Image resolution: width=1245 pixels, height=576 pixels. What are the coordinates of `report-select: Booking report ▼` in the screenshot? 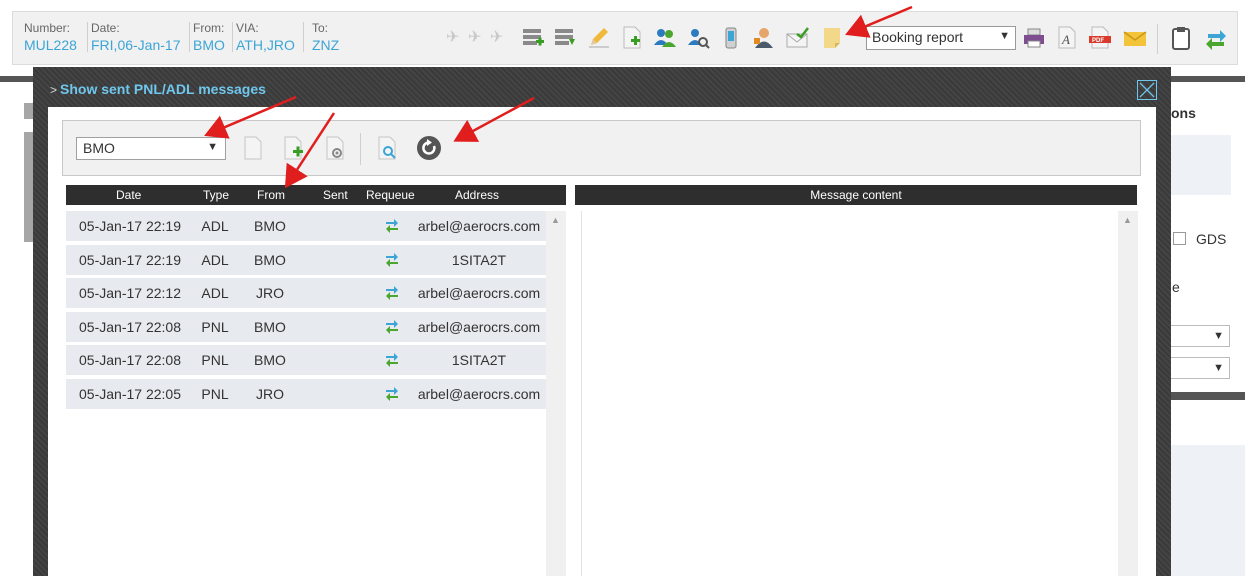 It's located at (941, 38).